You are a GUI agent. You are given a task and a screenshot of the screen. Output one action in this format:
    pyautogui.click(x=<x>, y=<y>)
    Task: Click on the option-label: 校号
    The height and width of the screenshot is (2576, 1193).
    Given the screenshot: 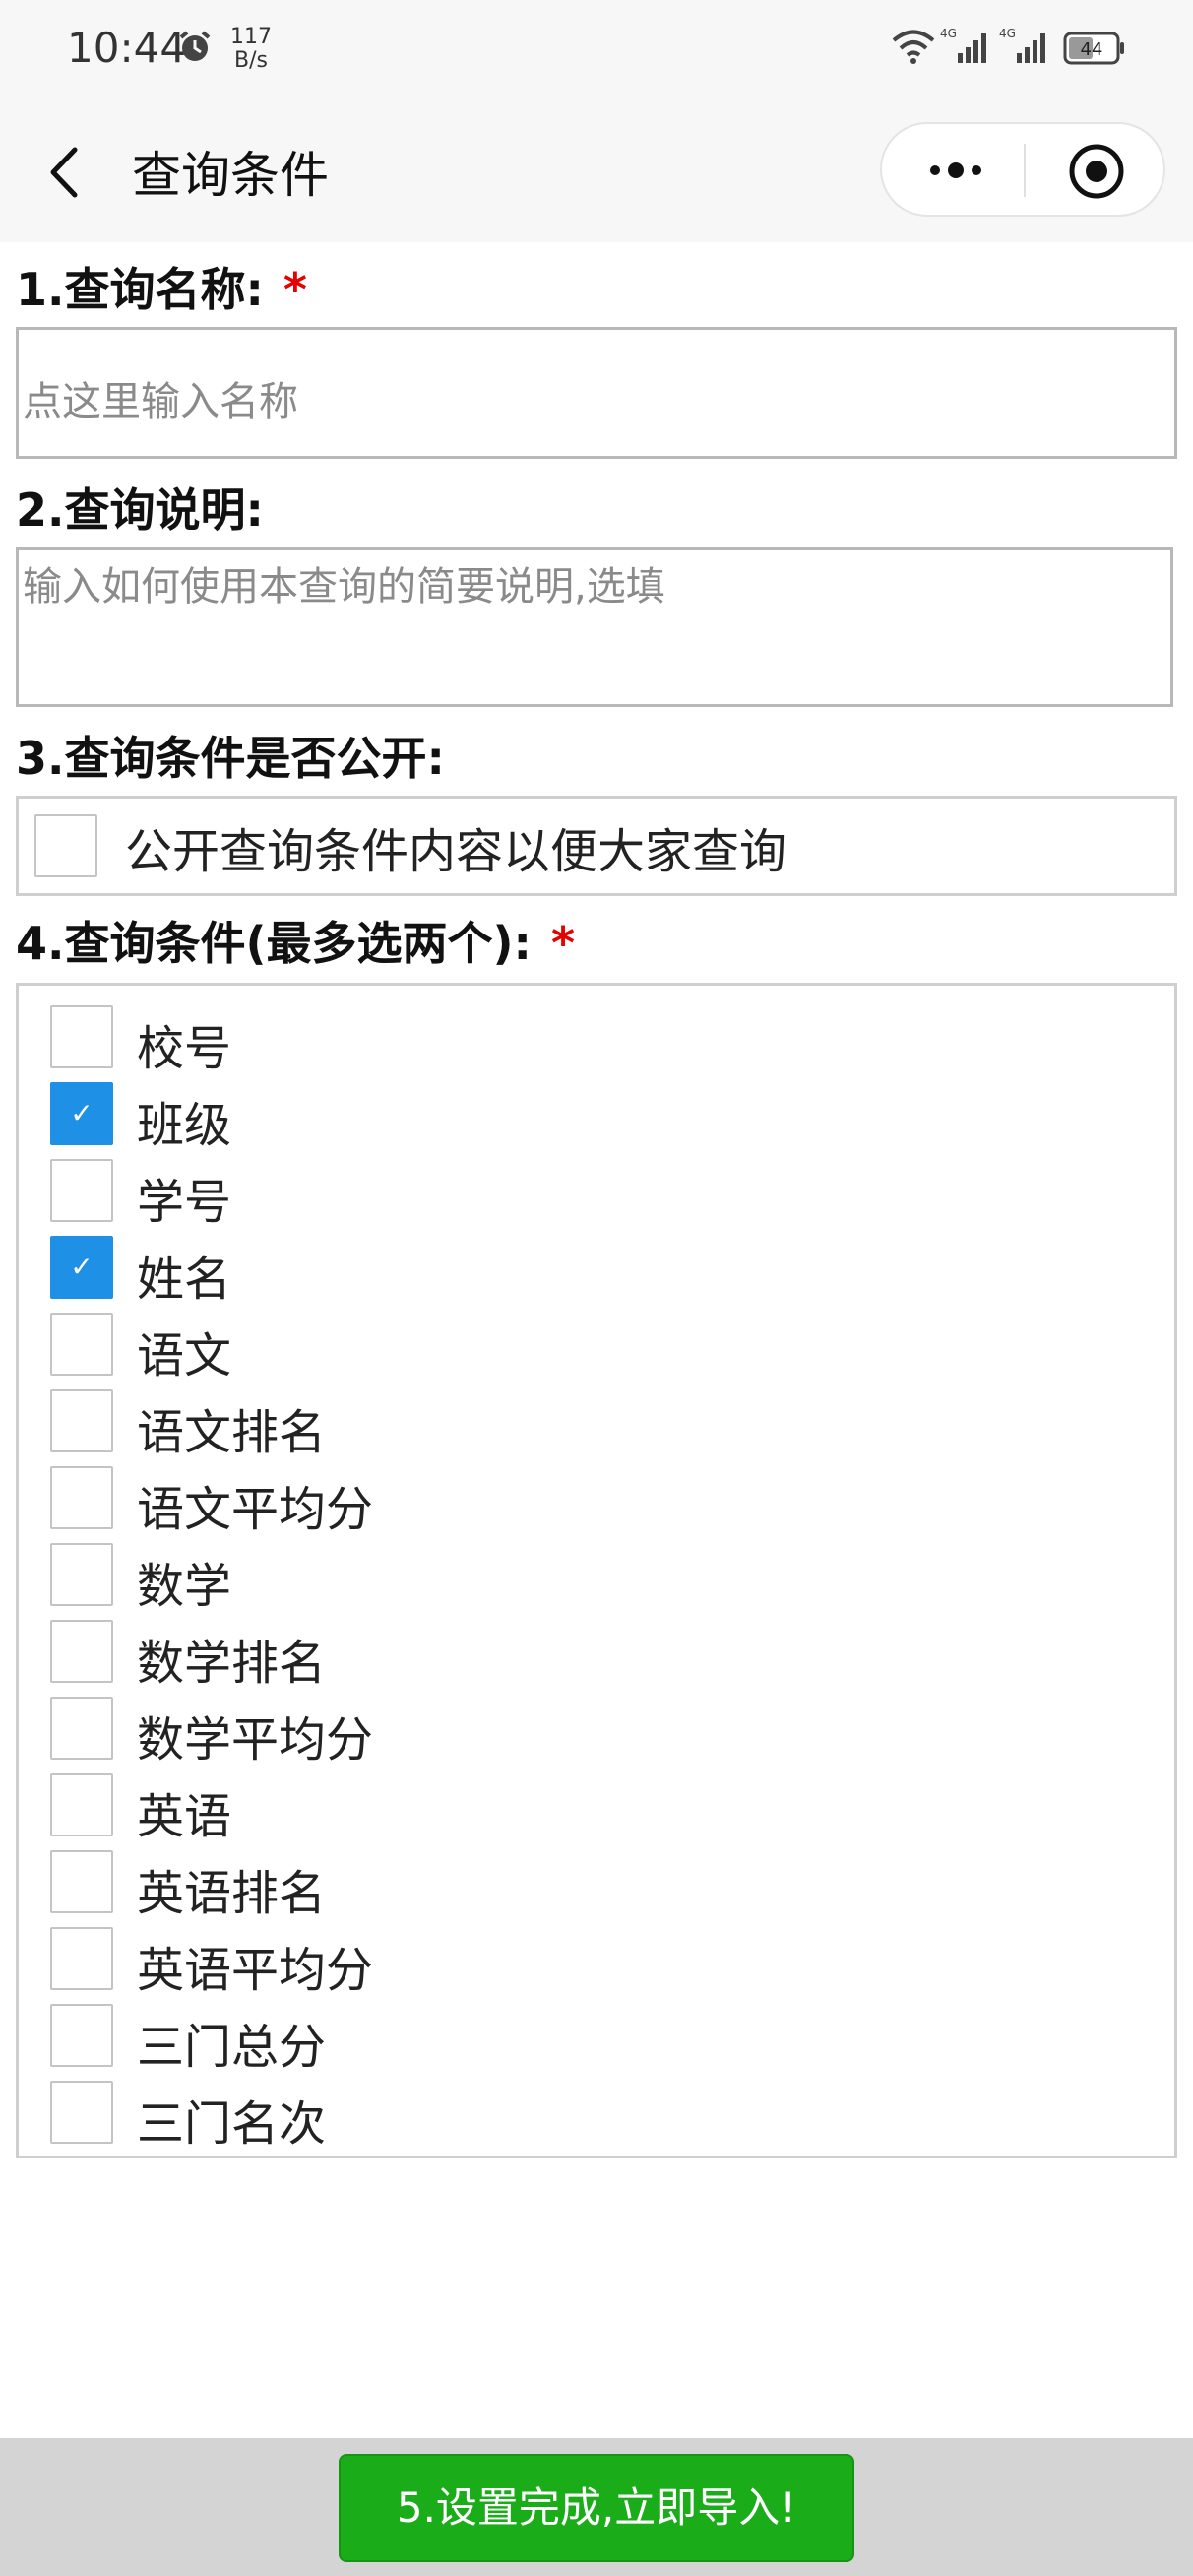 What is the action you would take?
    pyautogui.click(x=184, y=1048)
    